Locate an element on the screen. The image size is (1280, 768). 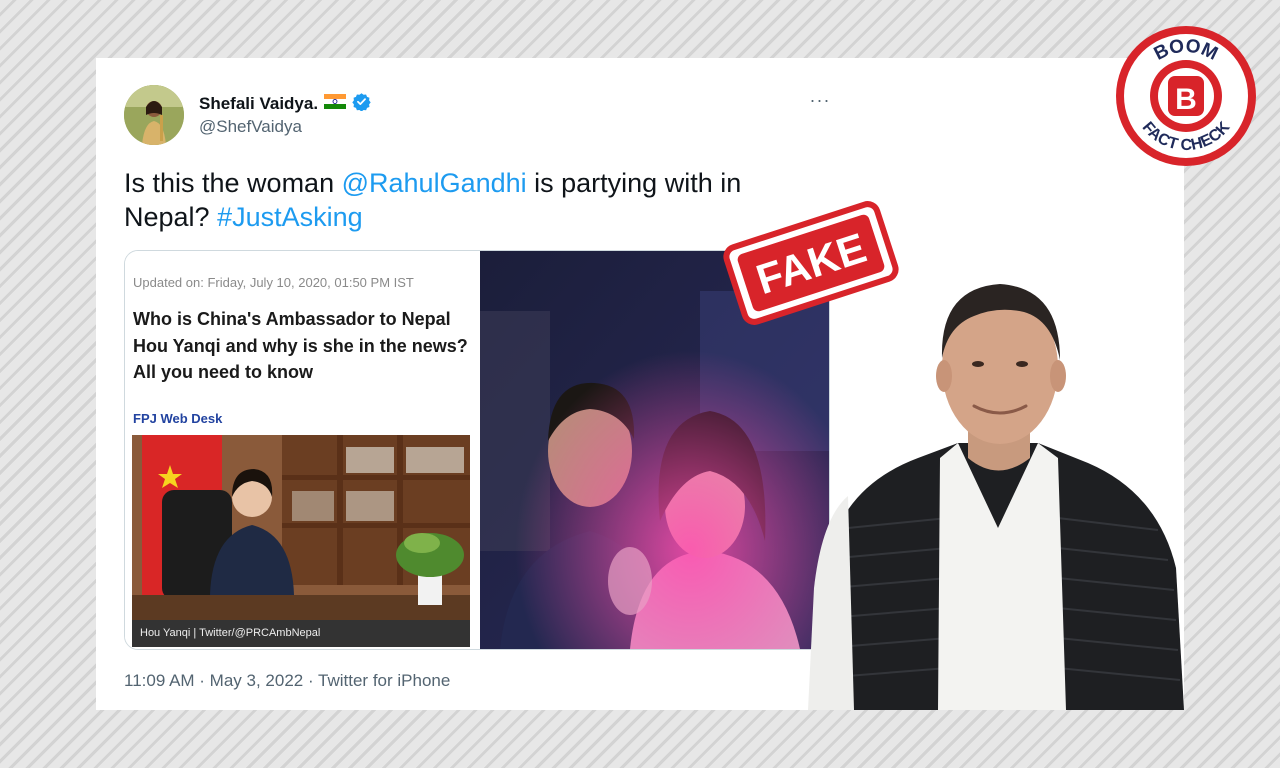
display-name: Shefali Vaidya. is located at coordinates (258, 104).